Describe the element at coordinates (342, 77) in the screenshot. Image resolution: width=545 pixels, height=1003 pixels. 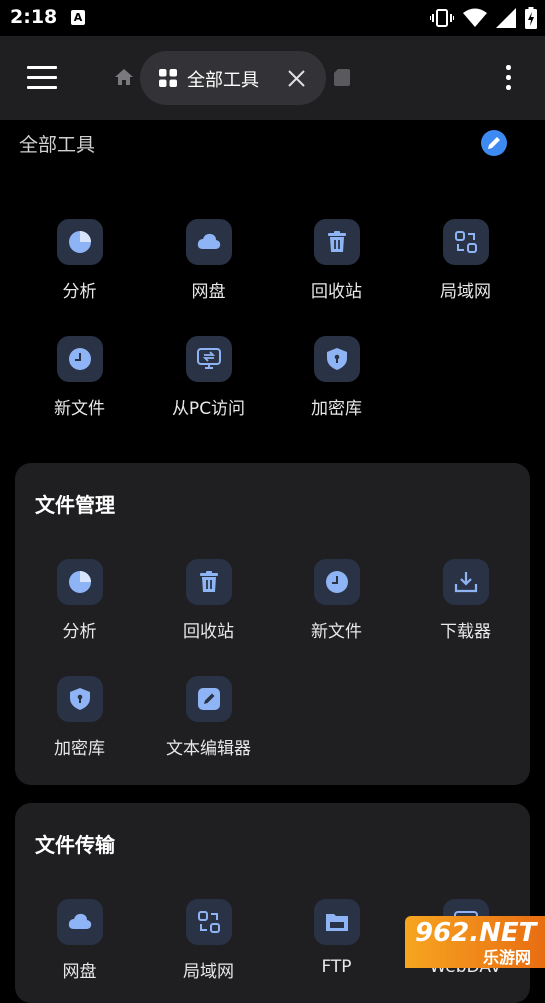
I see `sd-card-icon` at that location.